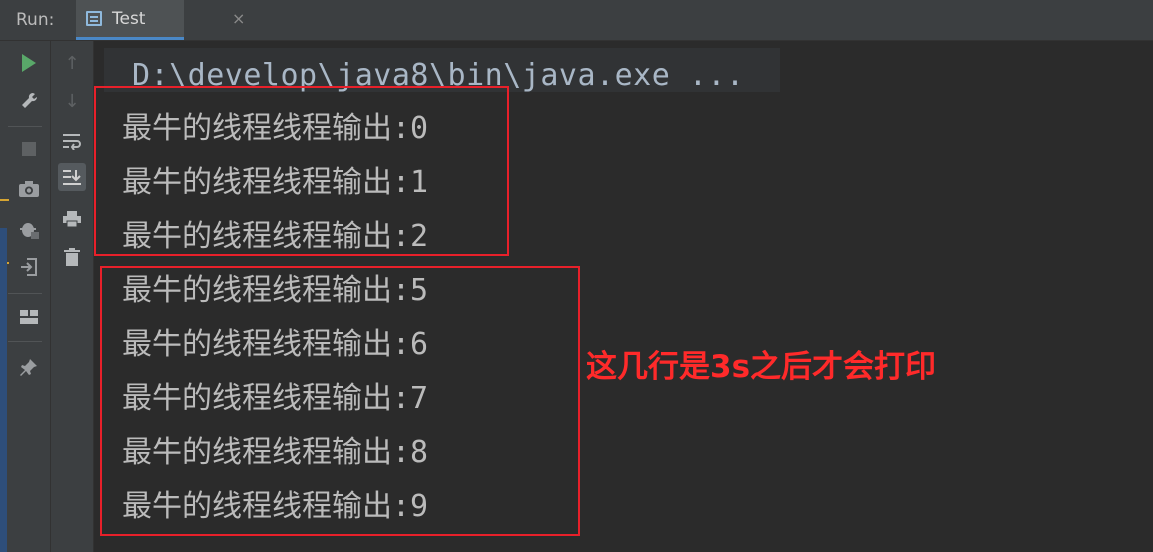 The width and height of the screenshot is (1153, 552). Describe the element at coordinates (3, 390) in the screenshot. I see `left-accent-bar` at that location.